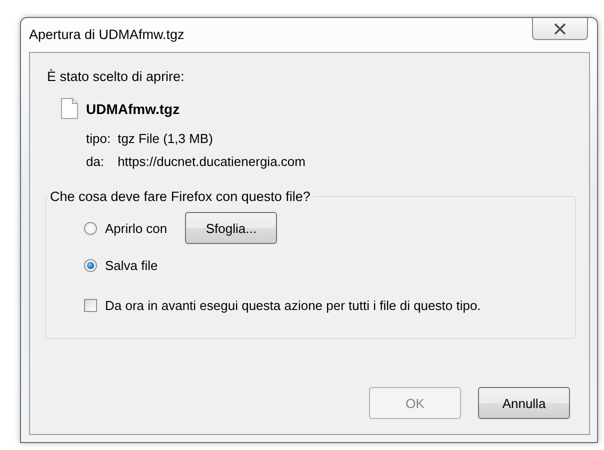 The height and width of the screenshot is (450, 604). What do you see at coordinates (69, 108) in the screenshot?
I see `file-icon` at bounding box center [69, 108].